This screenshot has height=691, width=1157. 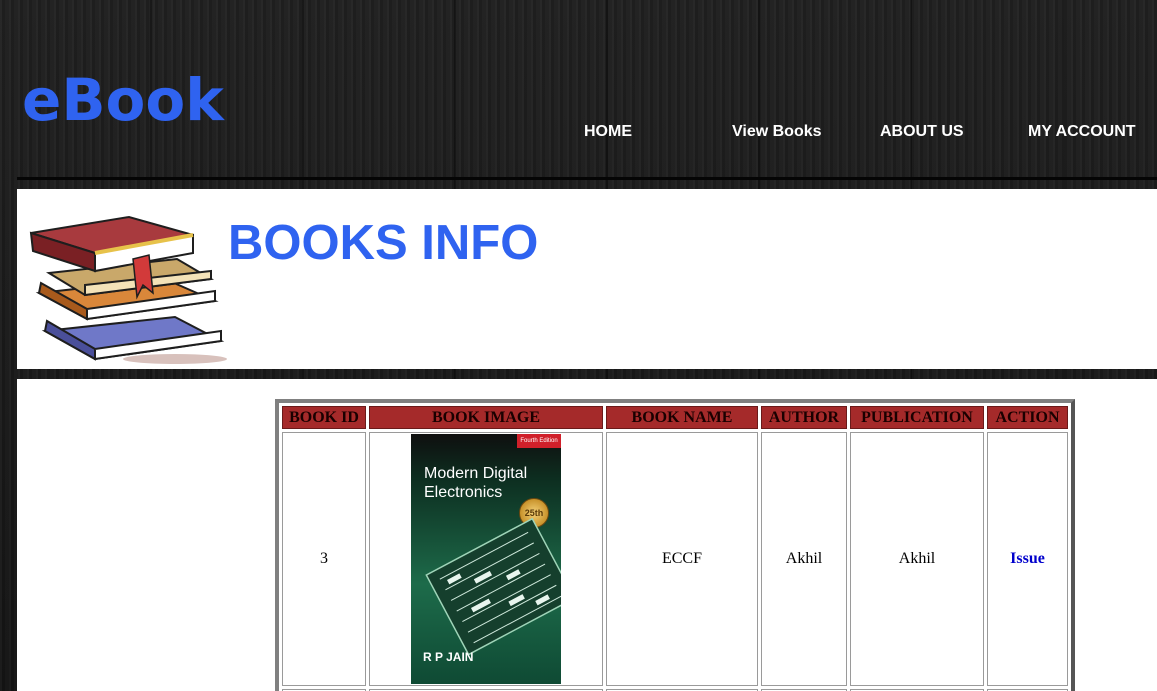 I want to click on cover-author: R P JAIN, so click(x=448, y=657).